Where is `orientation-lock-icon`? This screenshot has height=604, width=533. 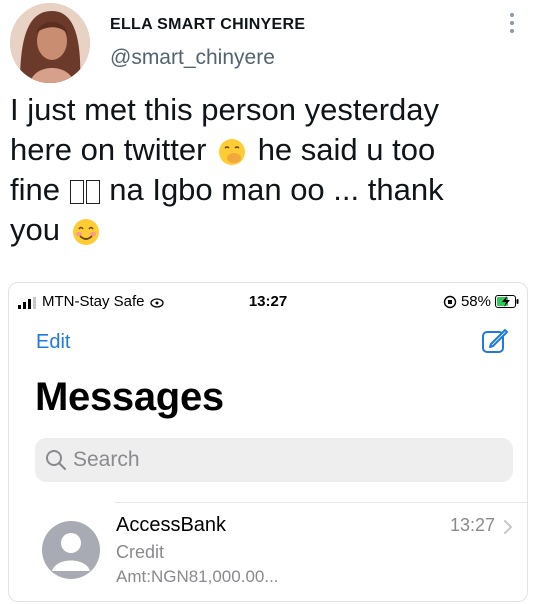
orientation-lock-icon is located at coordinates (450, 301).